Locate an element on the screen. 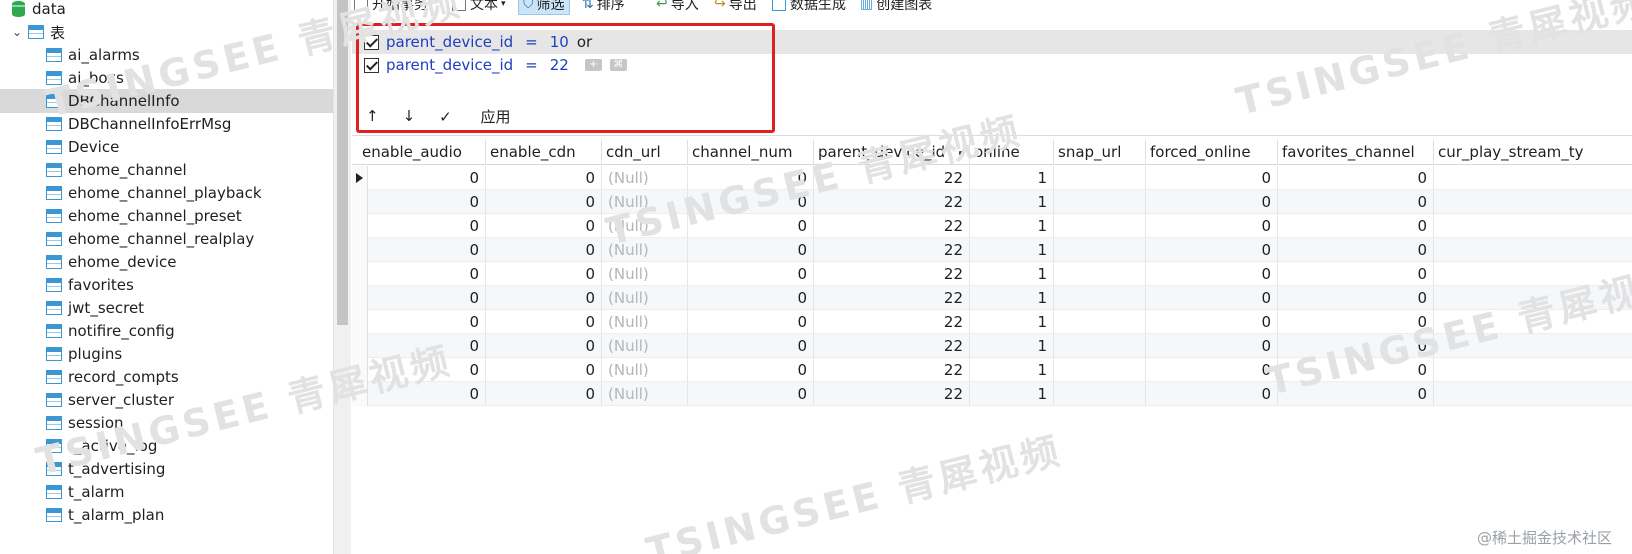 This screenshot has width=1632, height=554. column-header-cur-play-stream-ty: cur_play_stream_ty is located at coordinates (1533, 152).